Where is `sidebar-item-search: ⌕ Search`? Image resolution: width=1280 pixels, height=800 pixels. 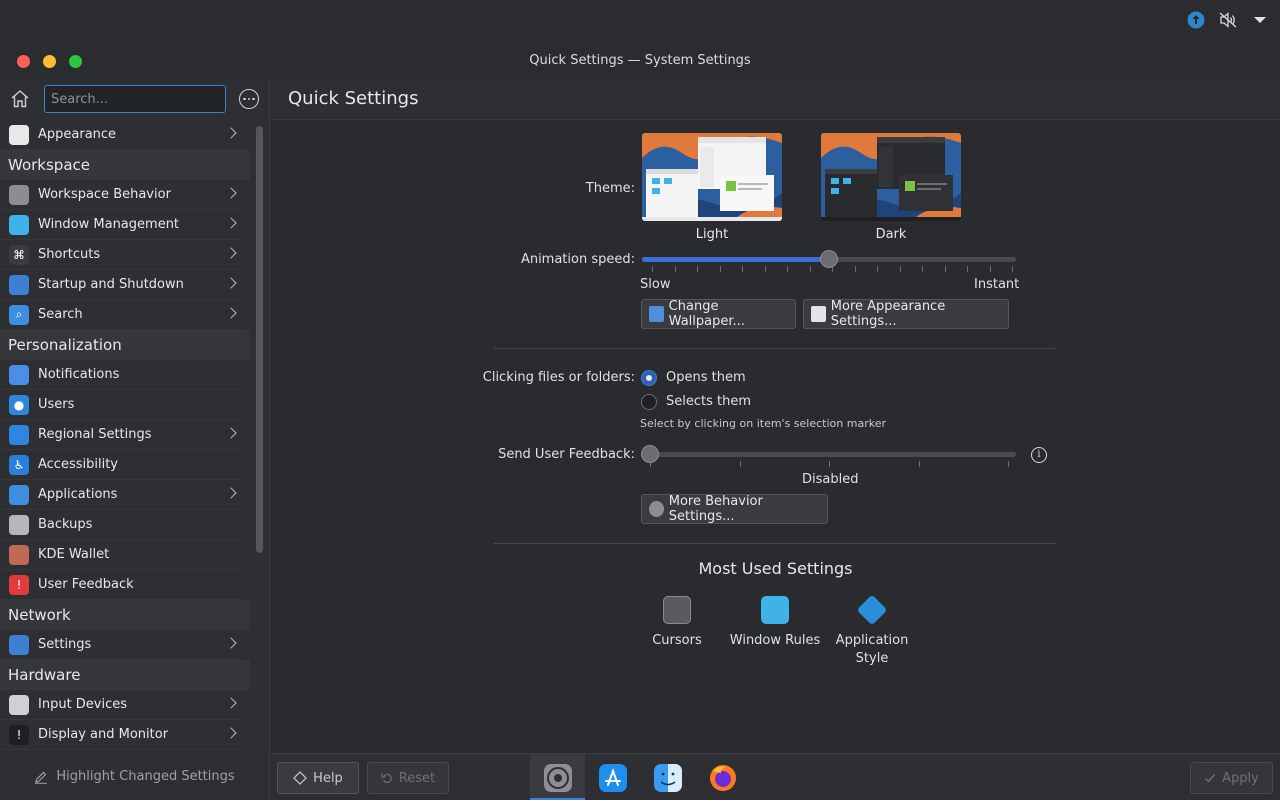 sidebar-item-search: ⌕ Search is located at coordinates (120, 315).